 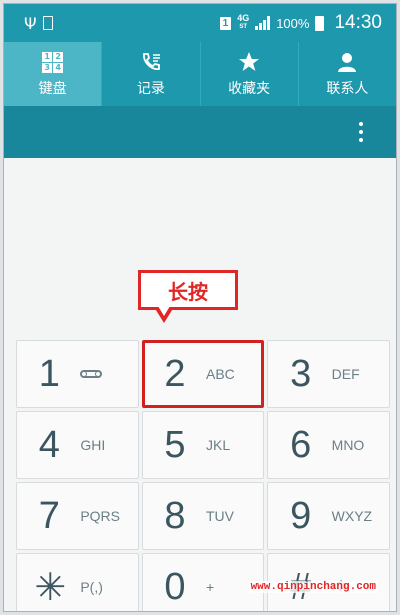 What do you see at coordinates (225, 23) in the screenshot?
I see `sim-slot-badge: 1` at bounding box center [225, 23].